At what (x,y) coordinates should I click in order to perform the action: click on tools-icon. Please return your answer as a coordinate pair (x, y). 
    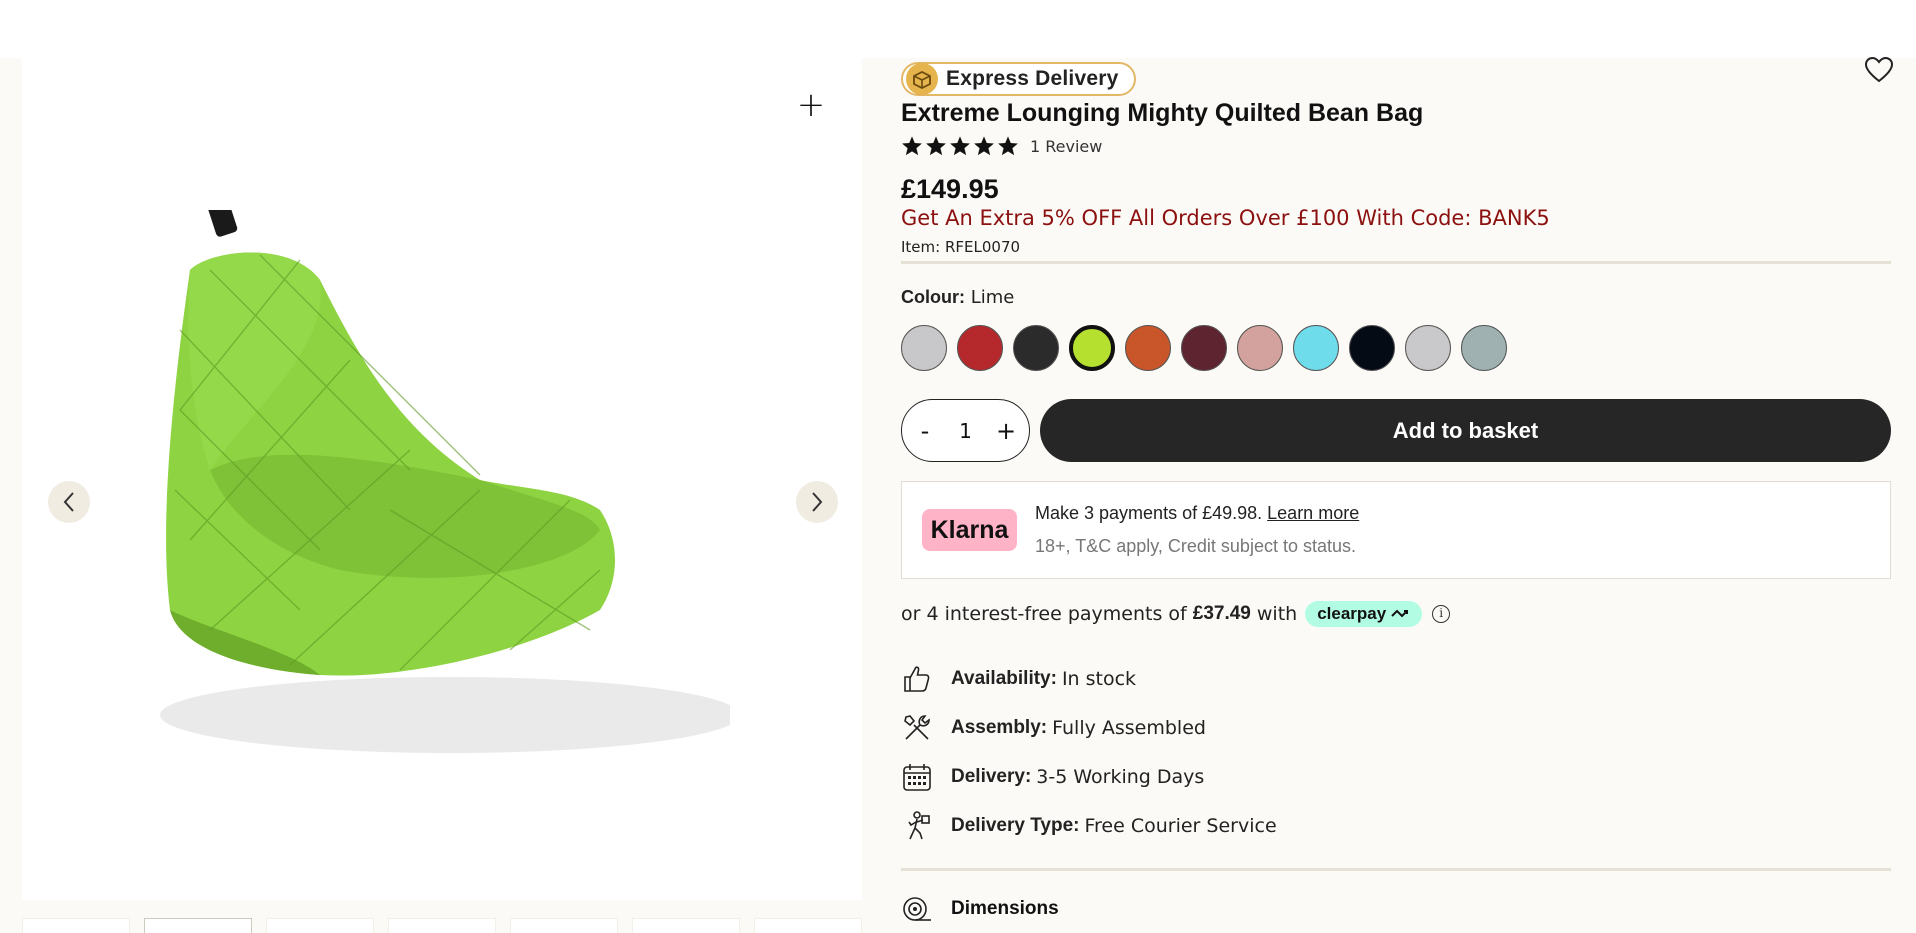
    Looking at the image, I should click on (917, 727).